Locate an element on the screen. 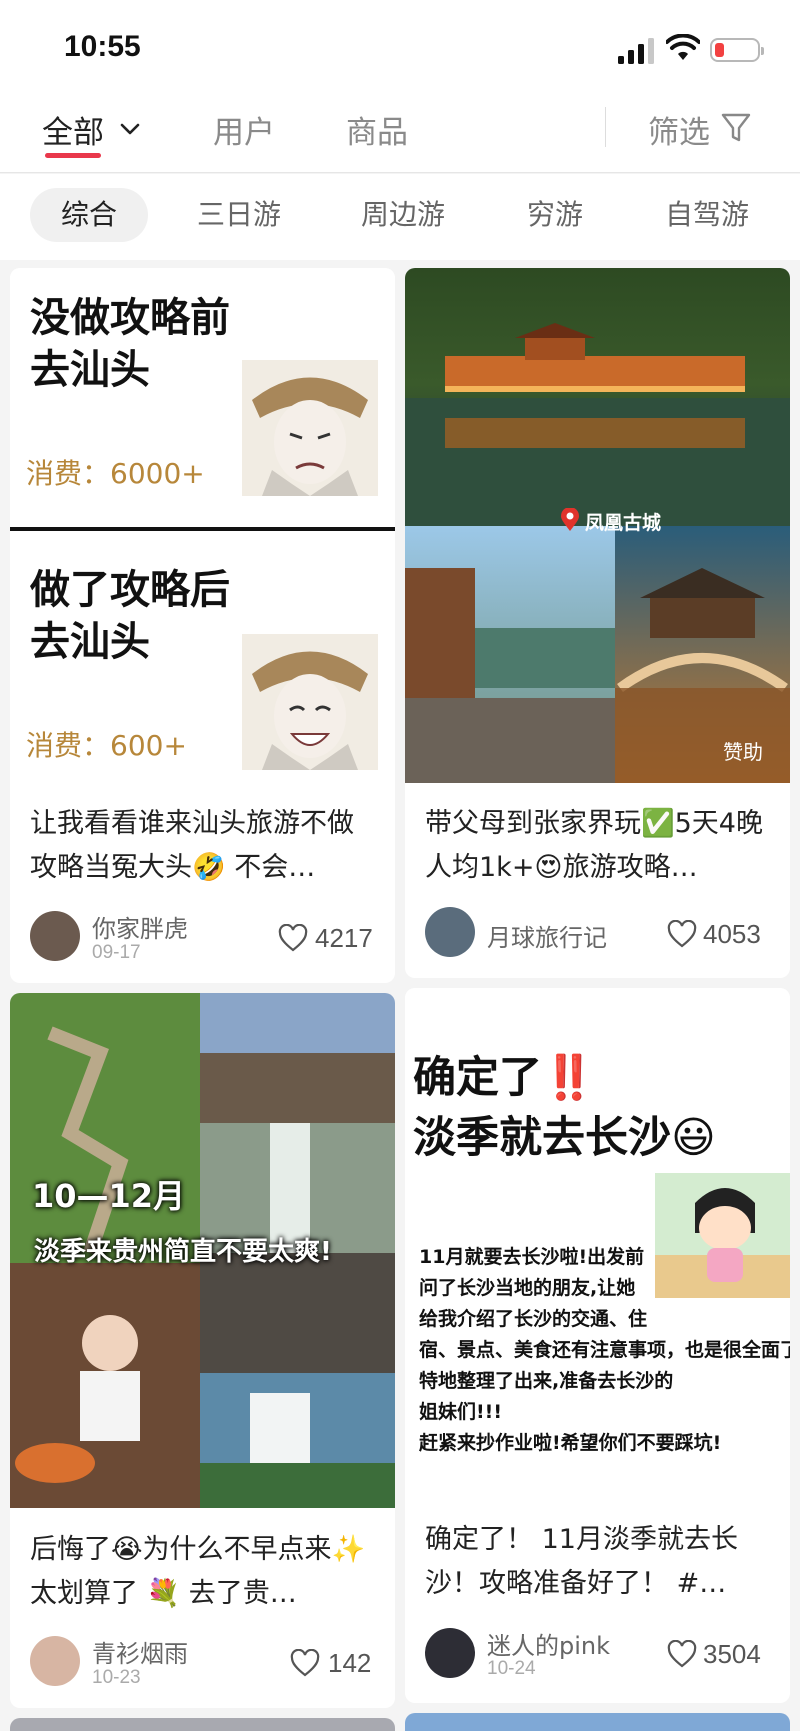 The width and height of the screenshot is (800, 1731). cover-title: 确定了‼️ 淡季就去长沙😃 is located at coordinates (564, 1108).